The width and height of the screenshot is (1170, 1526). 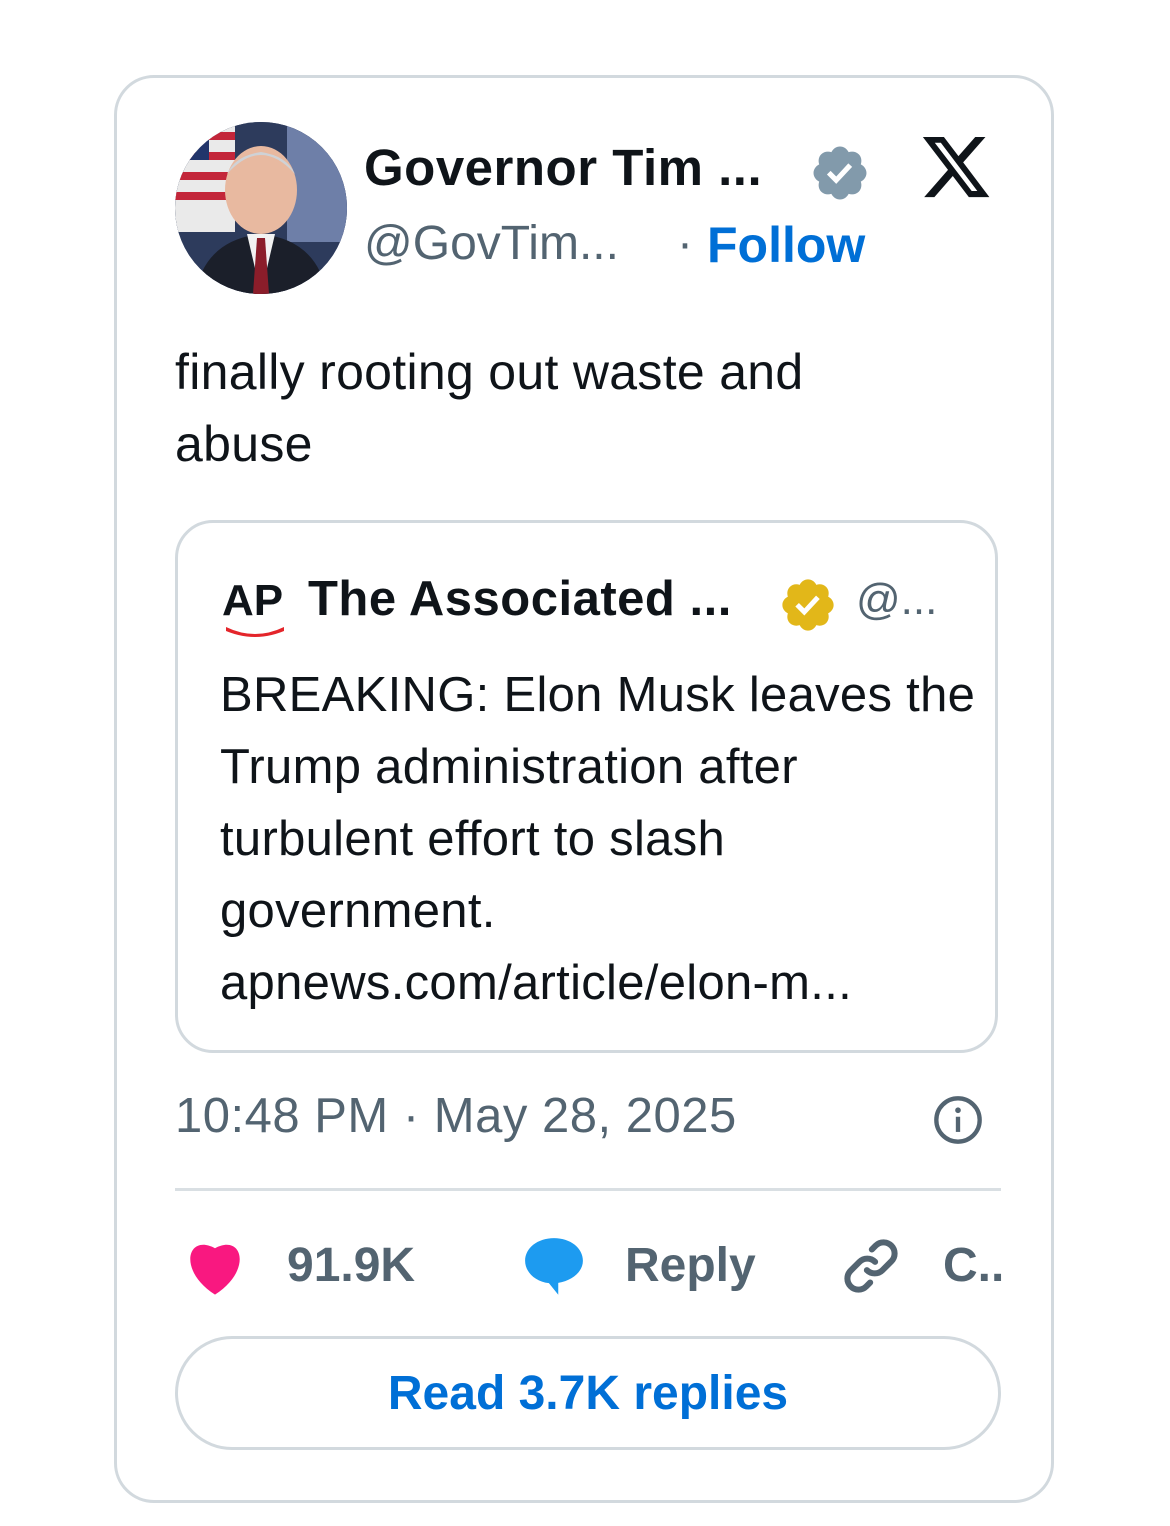 I want to click on speech-bubble-icon, so click(x=554, y=1265).